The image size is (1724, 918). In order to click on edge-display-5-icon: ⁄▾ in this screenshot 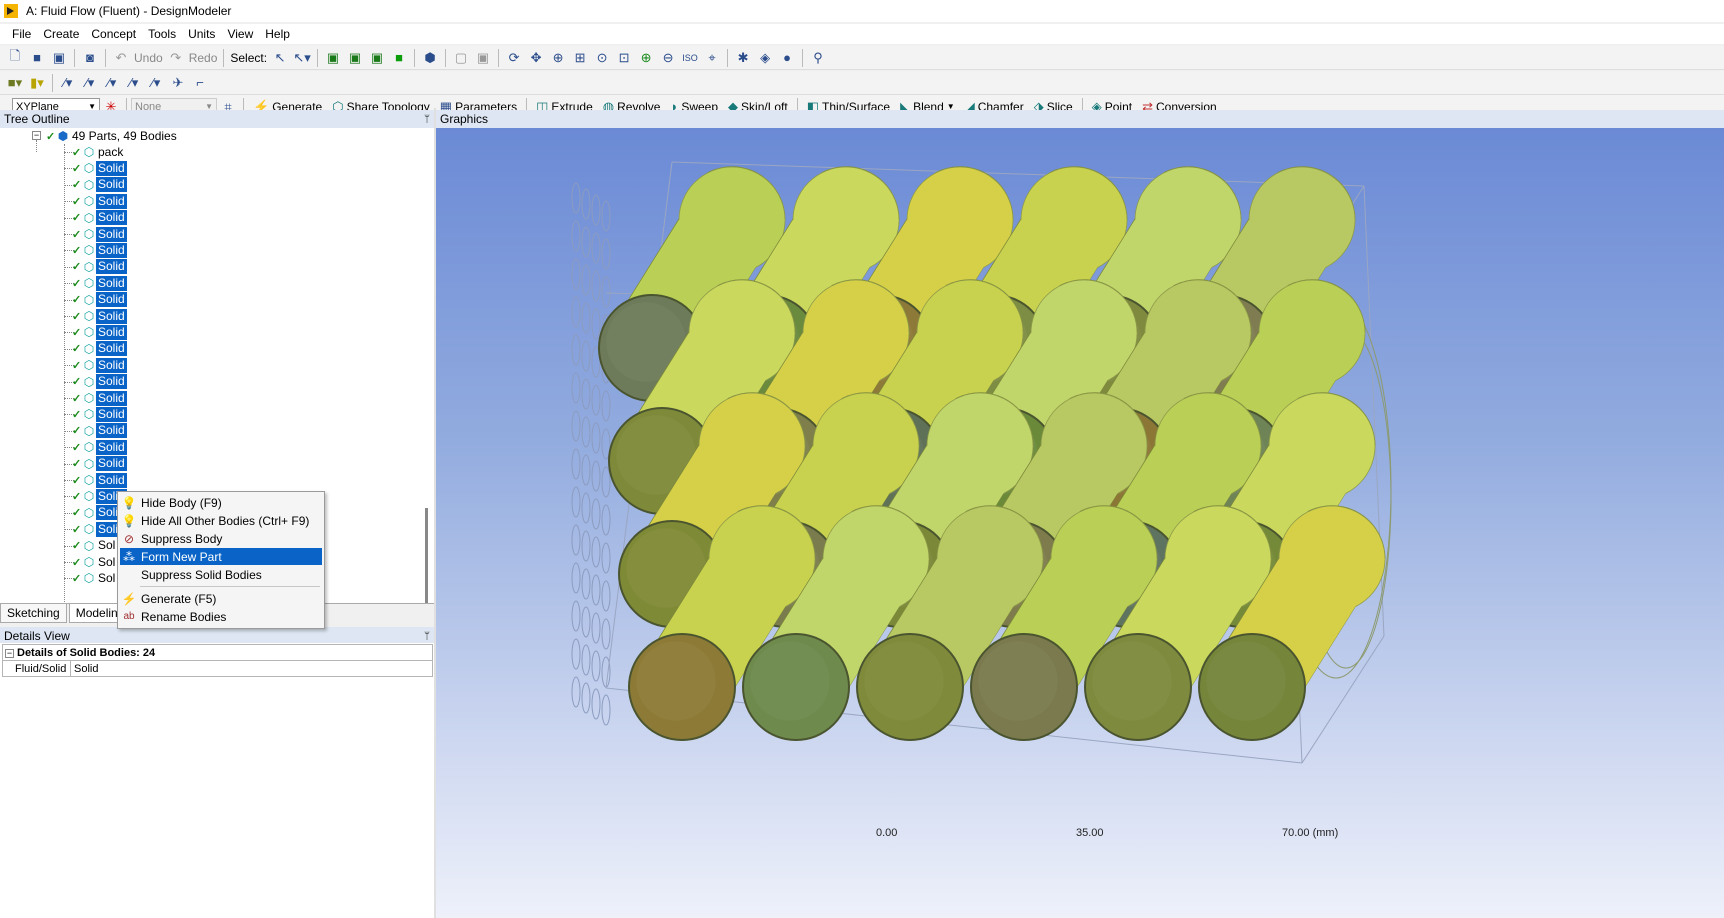, I will do `click(156, 83)`.